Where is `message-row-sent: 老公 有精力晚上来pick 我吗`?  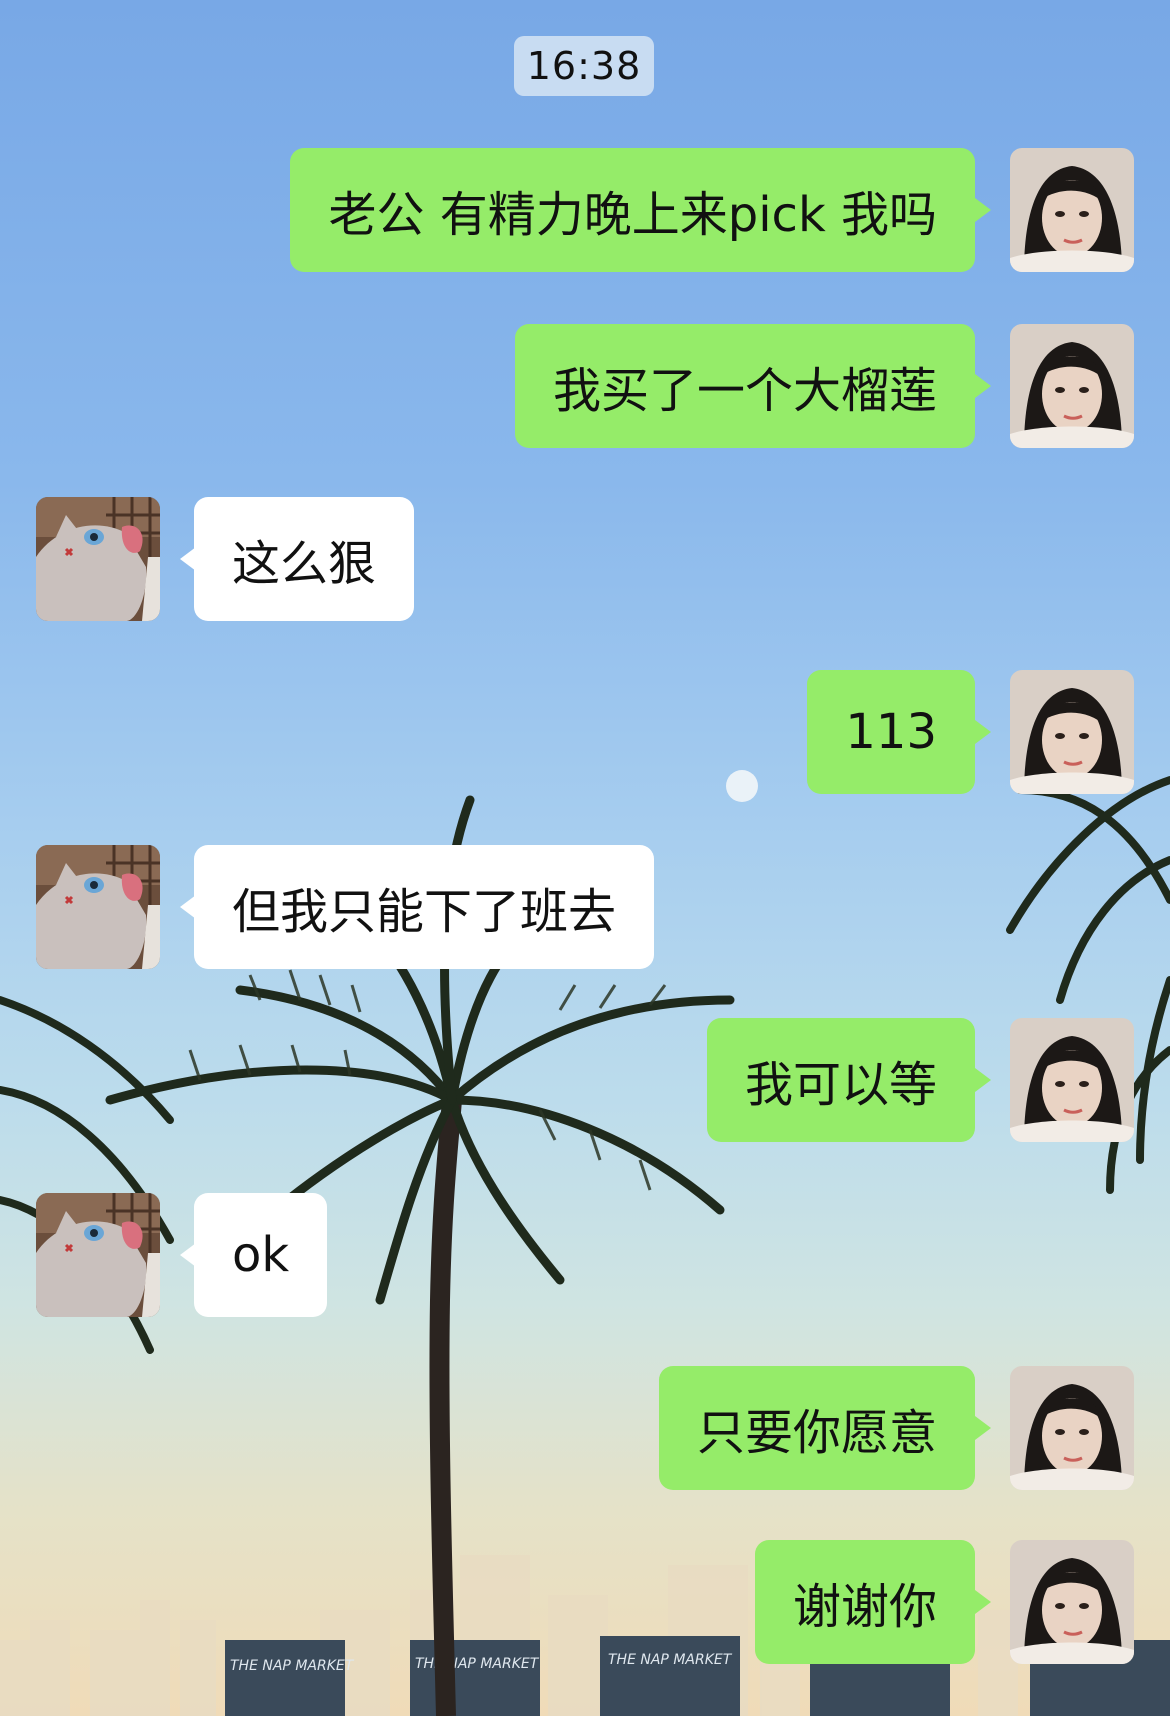 message-row-sent: 老公 有精力晚上来pick 我吗 is located at coordinates (585, 210).